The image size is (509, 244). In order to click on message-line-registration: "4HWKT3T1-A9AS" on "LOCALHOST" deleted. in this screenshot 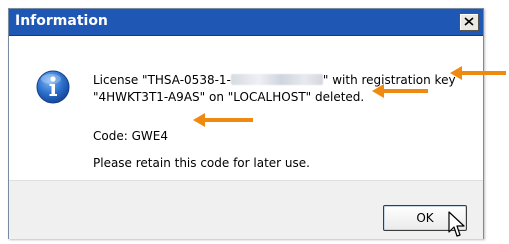, I will do `click(229, 97)`.